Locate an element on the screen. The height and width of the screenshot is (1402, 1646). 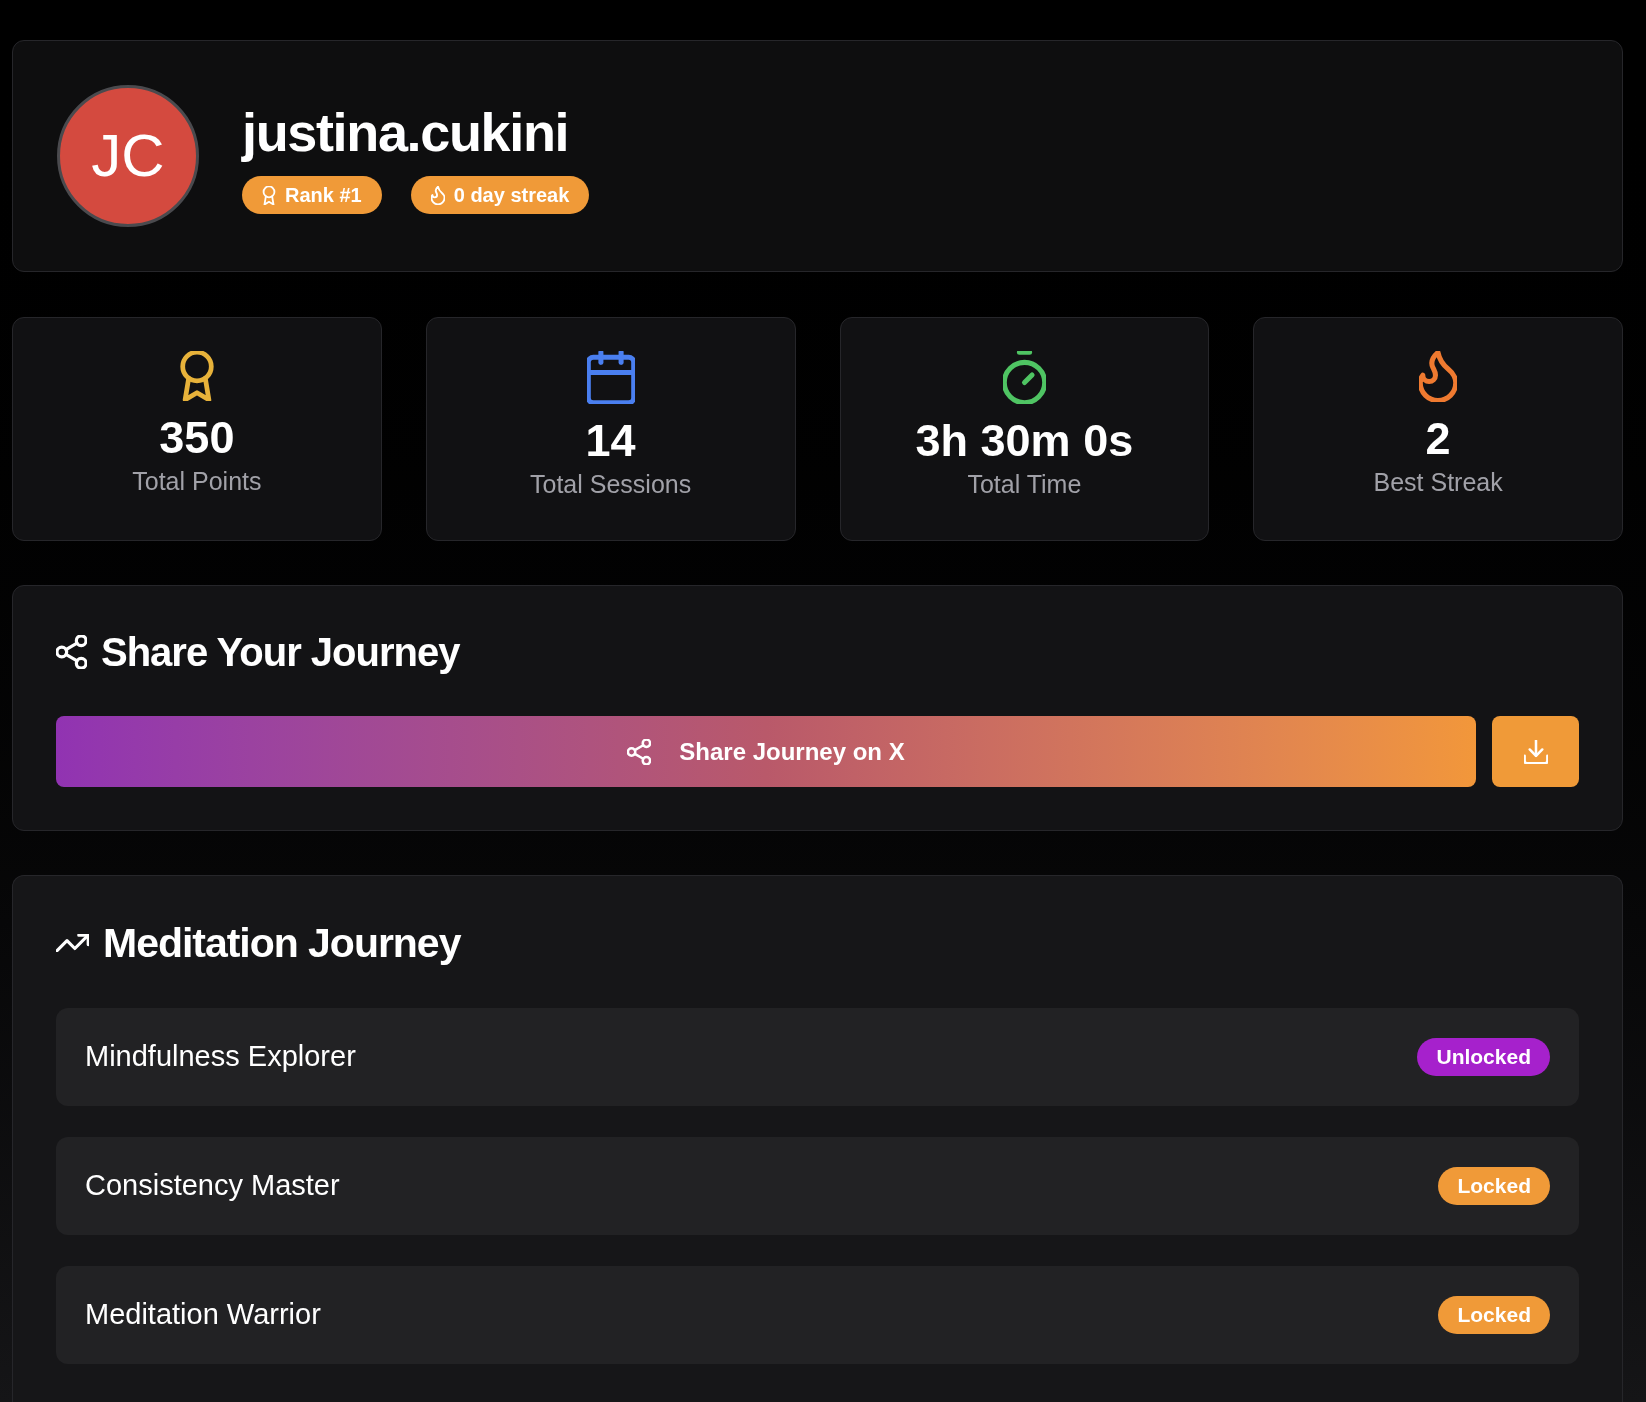
section-title: Share Your Journey is located at coordinates (280, 652).